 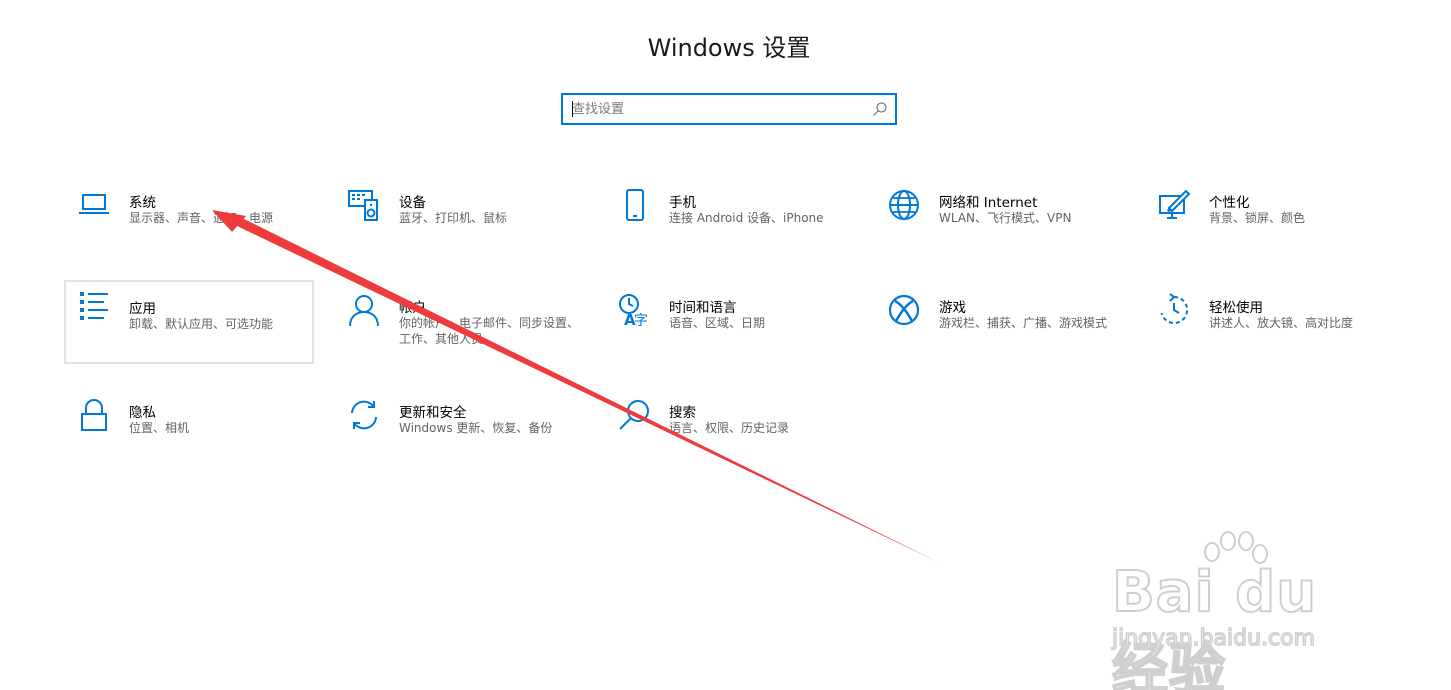 I want to click on tile-title: 手机, so click(x=682, y=203).